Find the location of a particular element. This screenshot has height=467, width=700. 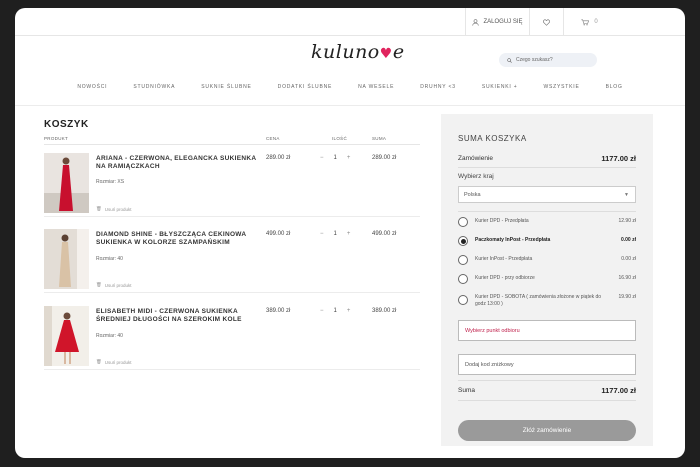

shipping-price: 19.90 zł is located at coordinates (627, 297).